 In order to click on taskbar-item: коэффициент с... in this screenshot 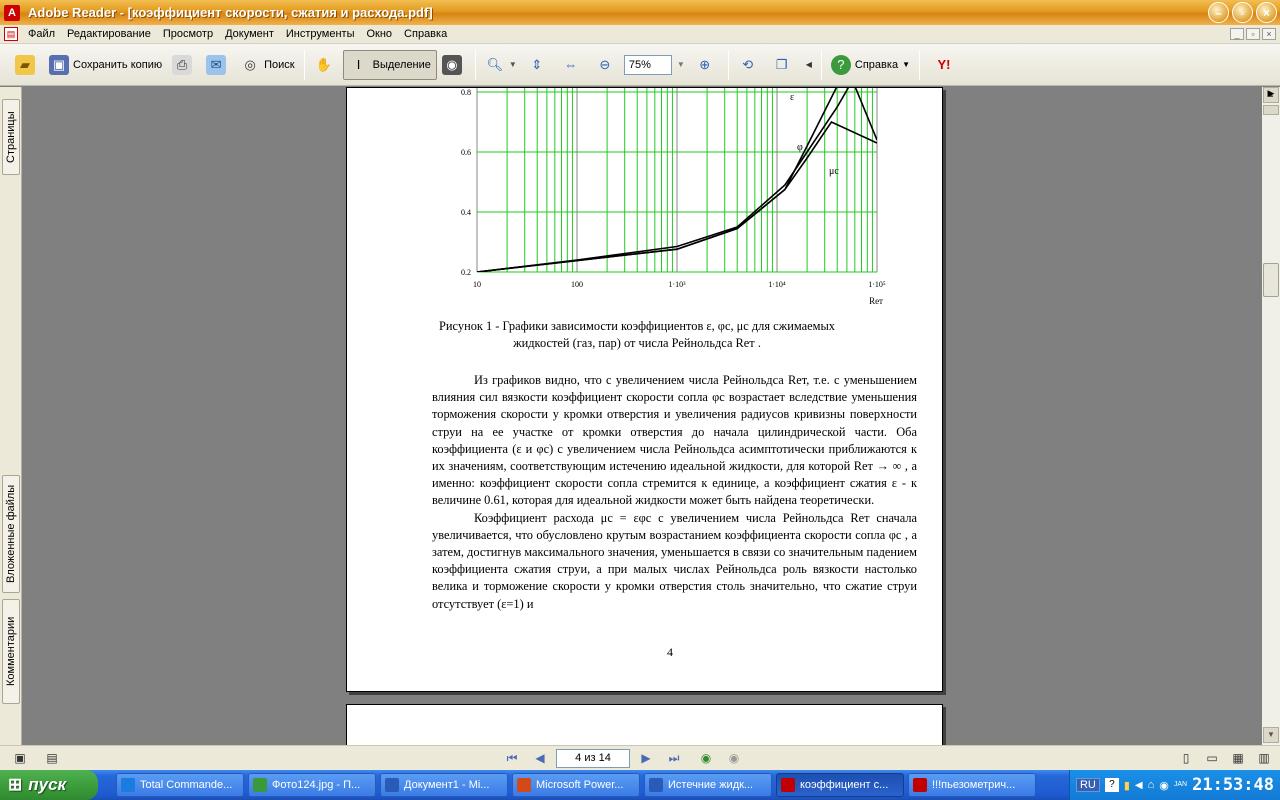, I will do `click(840, 785)`.